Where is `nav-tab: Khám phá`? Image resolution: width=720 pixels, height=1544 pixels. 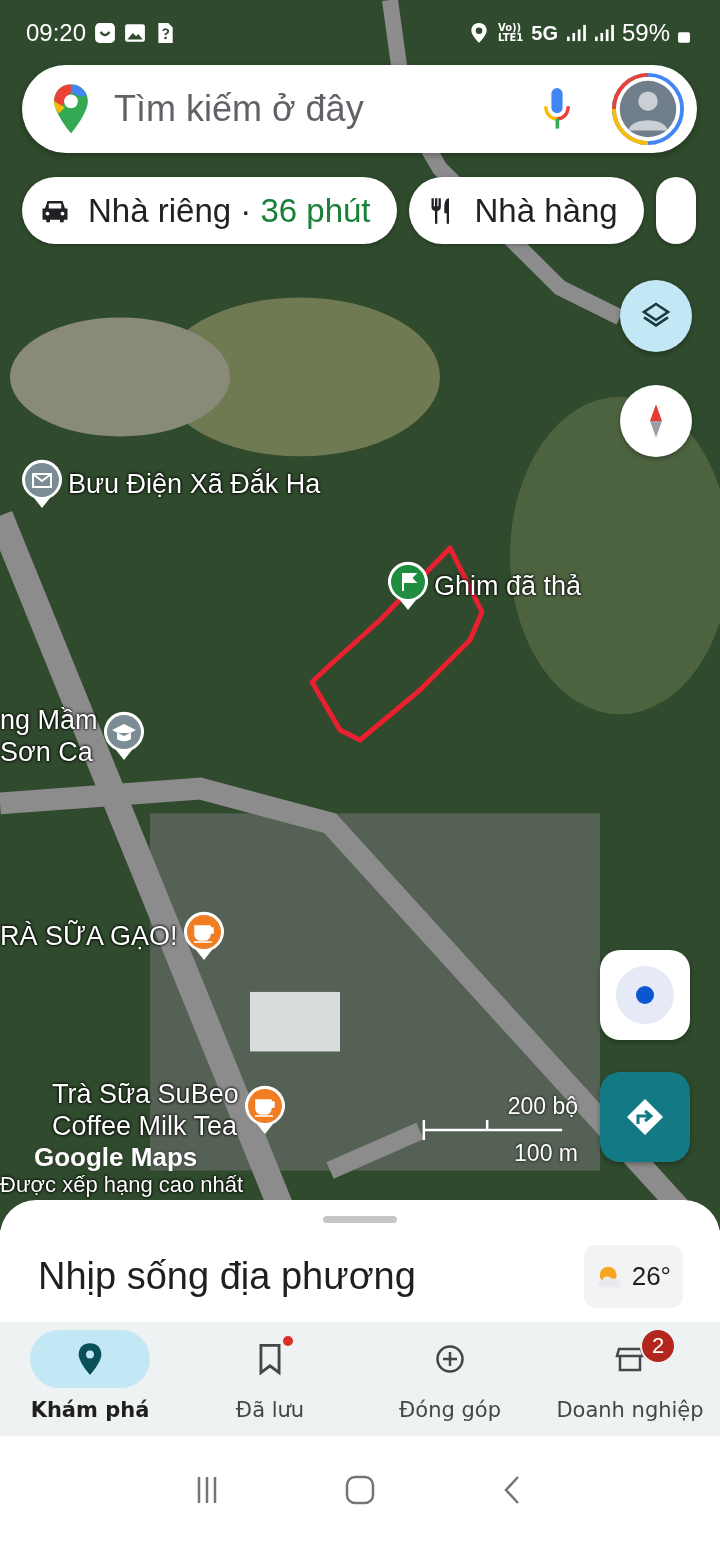 nav-tab: Khám phá is located at coordinates (90, 1376).